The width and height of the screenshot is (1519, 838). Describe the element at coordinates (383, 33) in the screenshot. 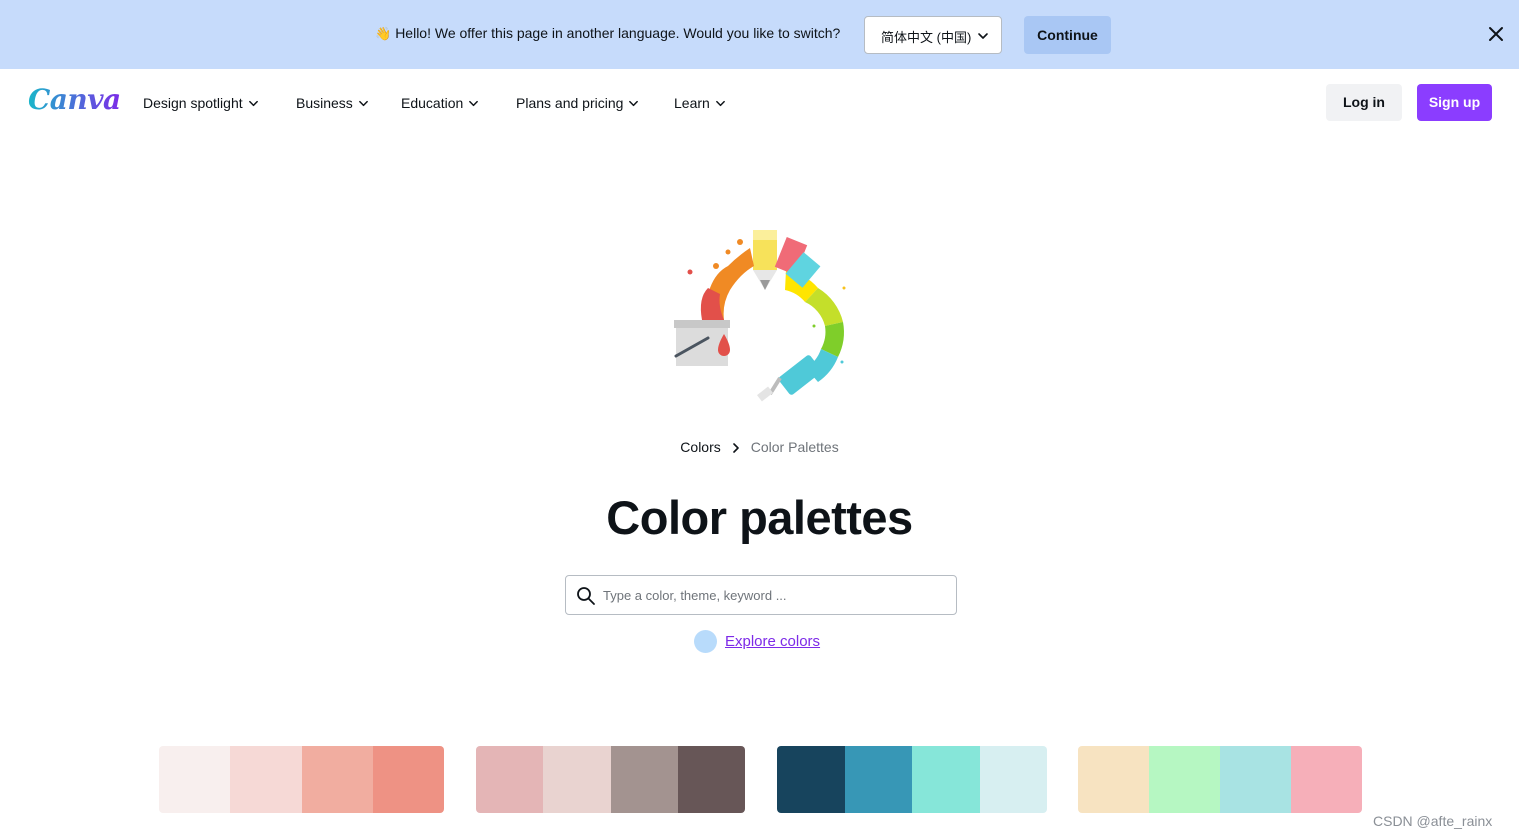

I see `waving-hand-icon: 👋` at that location.